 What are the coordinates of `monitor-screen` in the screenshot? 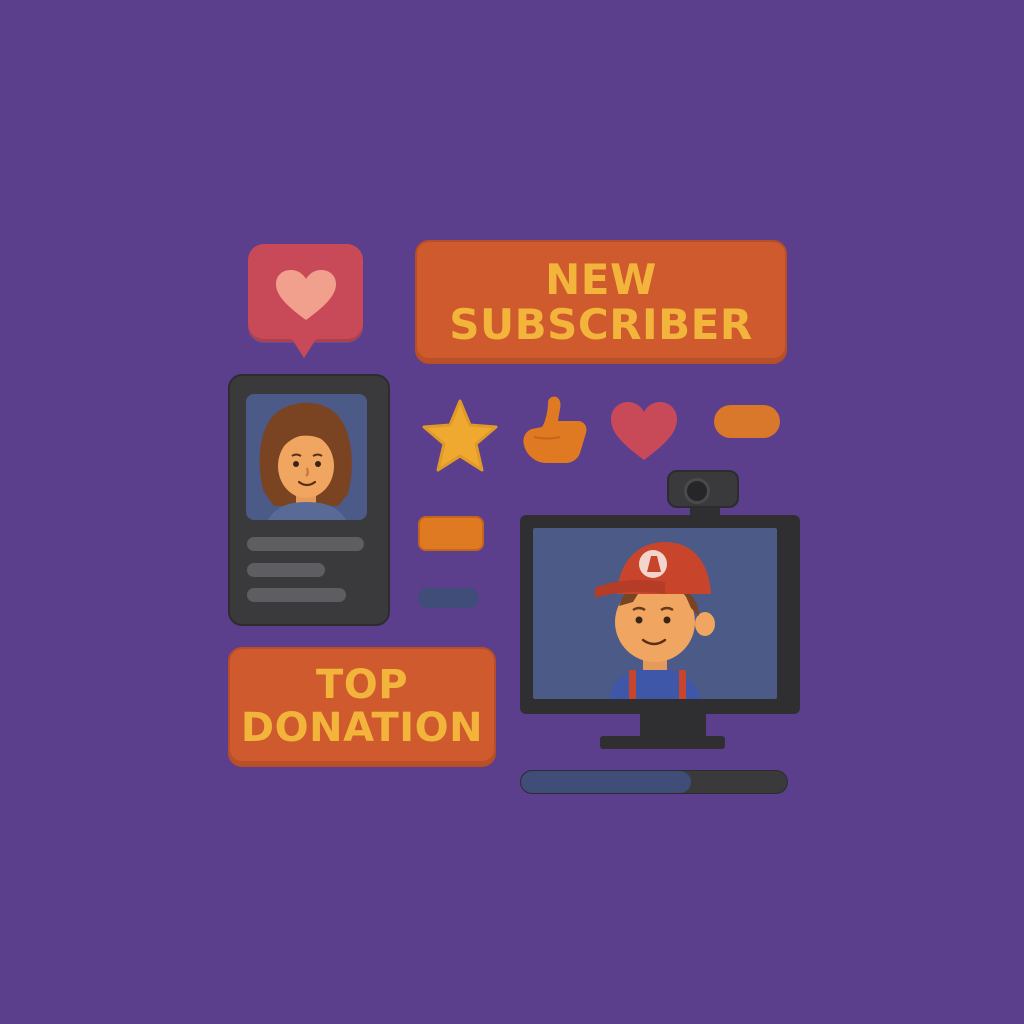 It's located at (655, 613).